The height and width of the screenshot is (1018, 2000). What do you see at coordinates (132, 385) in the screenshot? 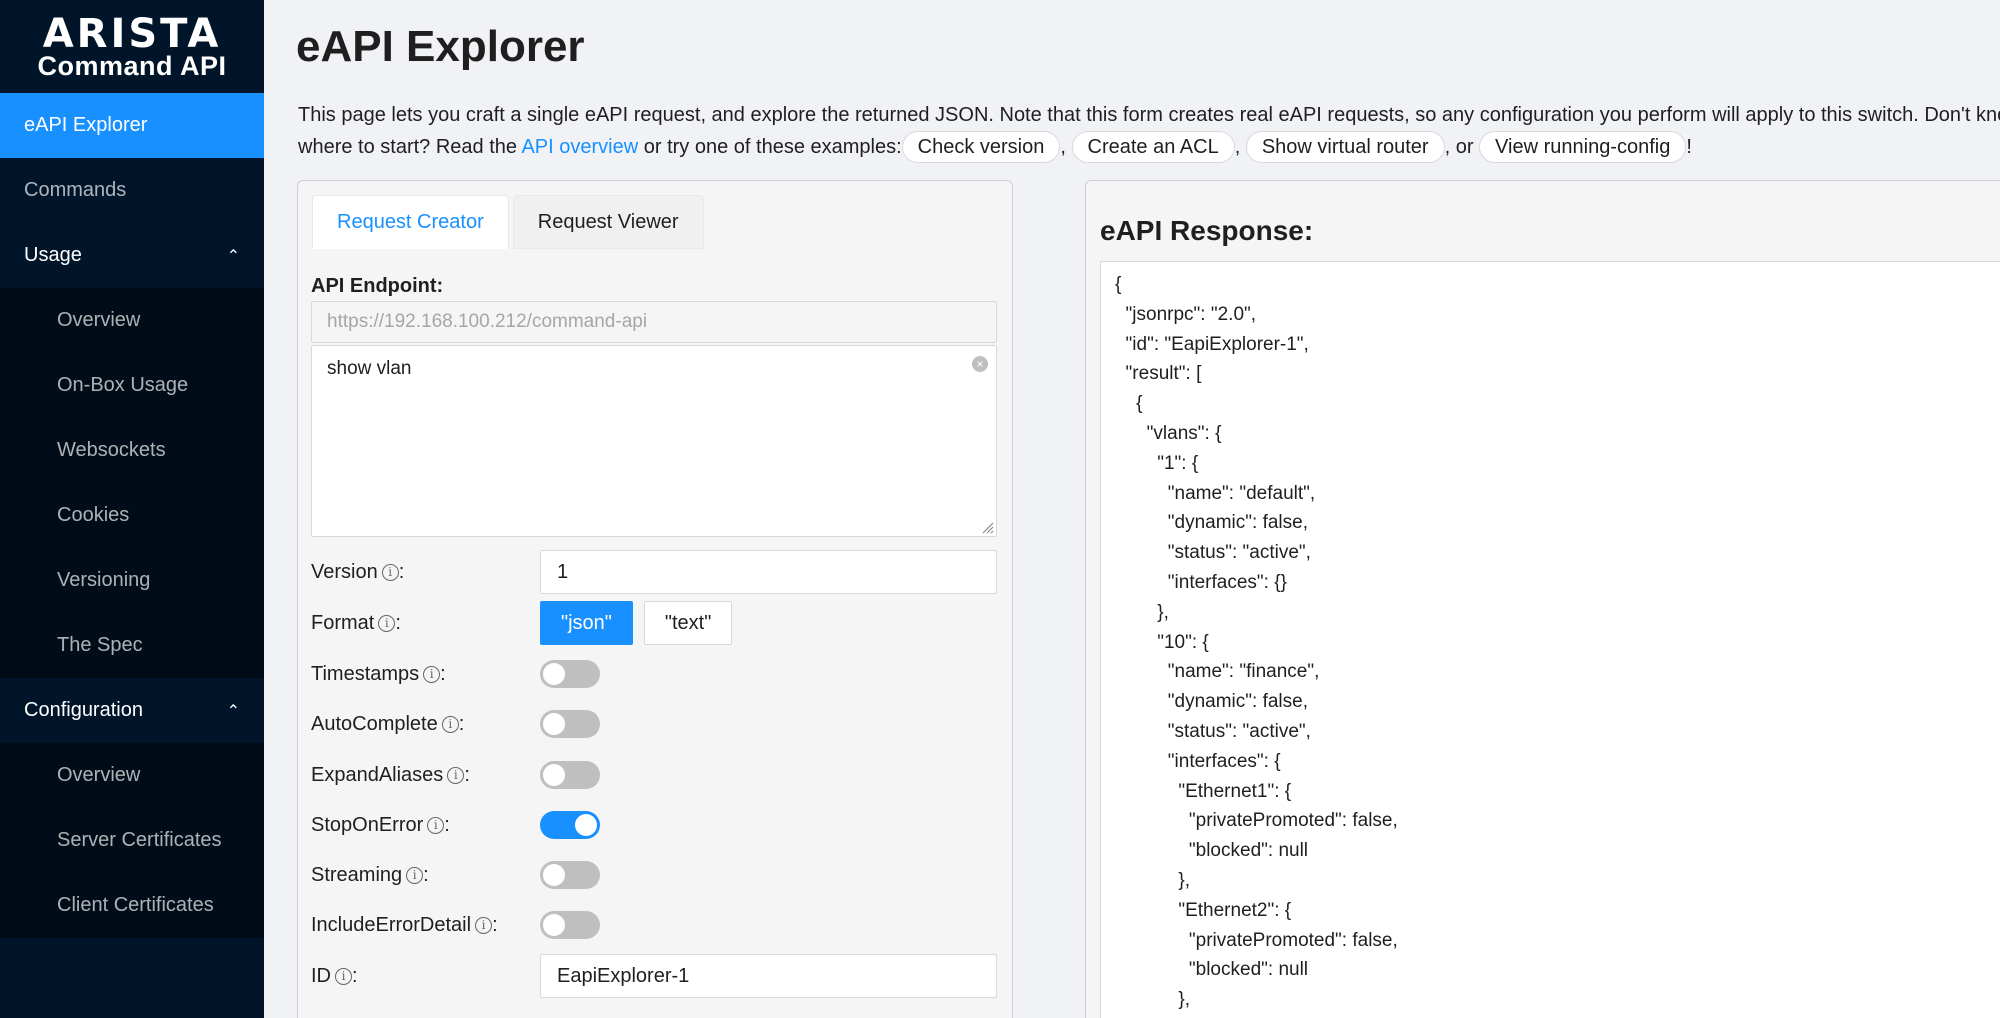
I see `sidebar-item-on-box-usage: On-Box Usage` at bounding box center [132, 385].